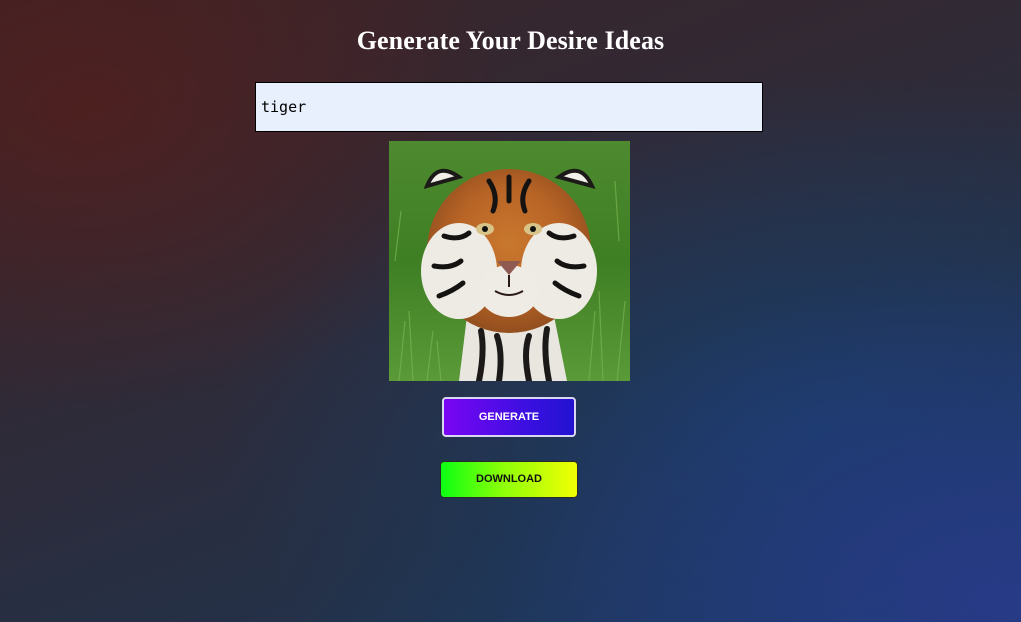 The width and height of the screenshot is (1021, 622). I want to click on tiger-image, so click(509, 261).